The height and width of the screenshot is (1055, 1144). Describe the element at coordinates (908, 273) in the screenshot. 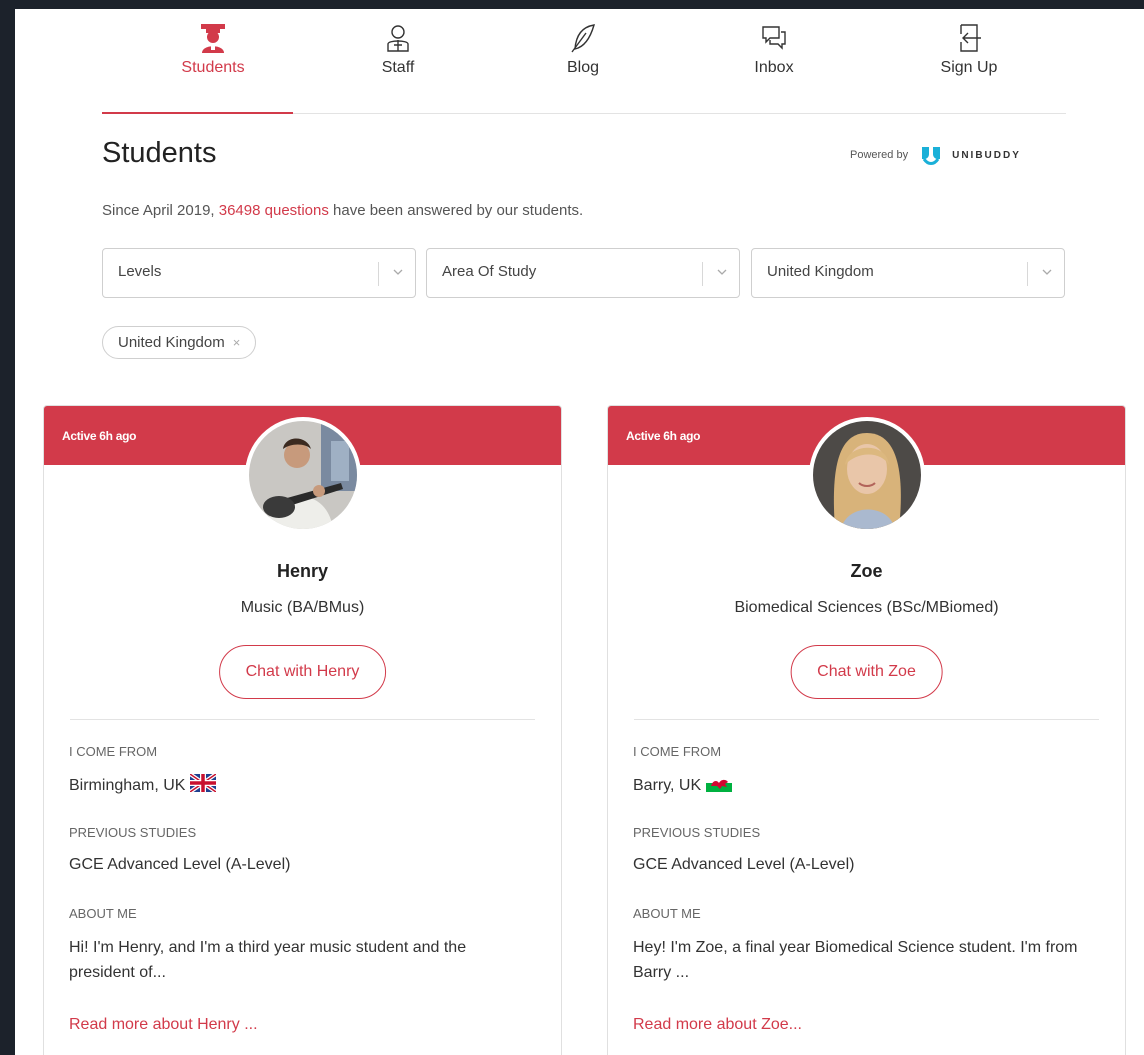

I see `country-select: United Kingdom` at that location.